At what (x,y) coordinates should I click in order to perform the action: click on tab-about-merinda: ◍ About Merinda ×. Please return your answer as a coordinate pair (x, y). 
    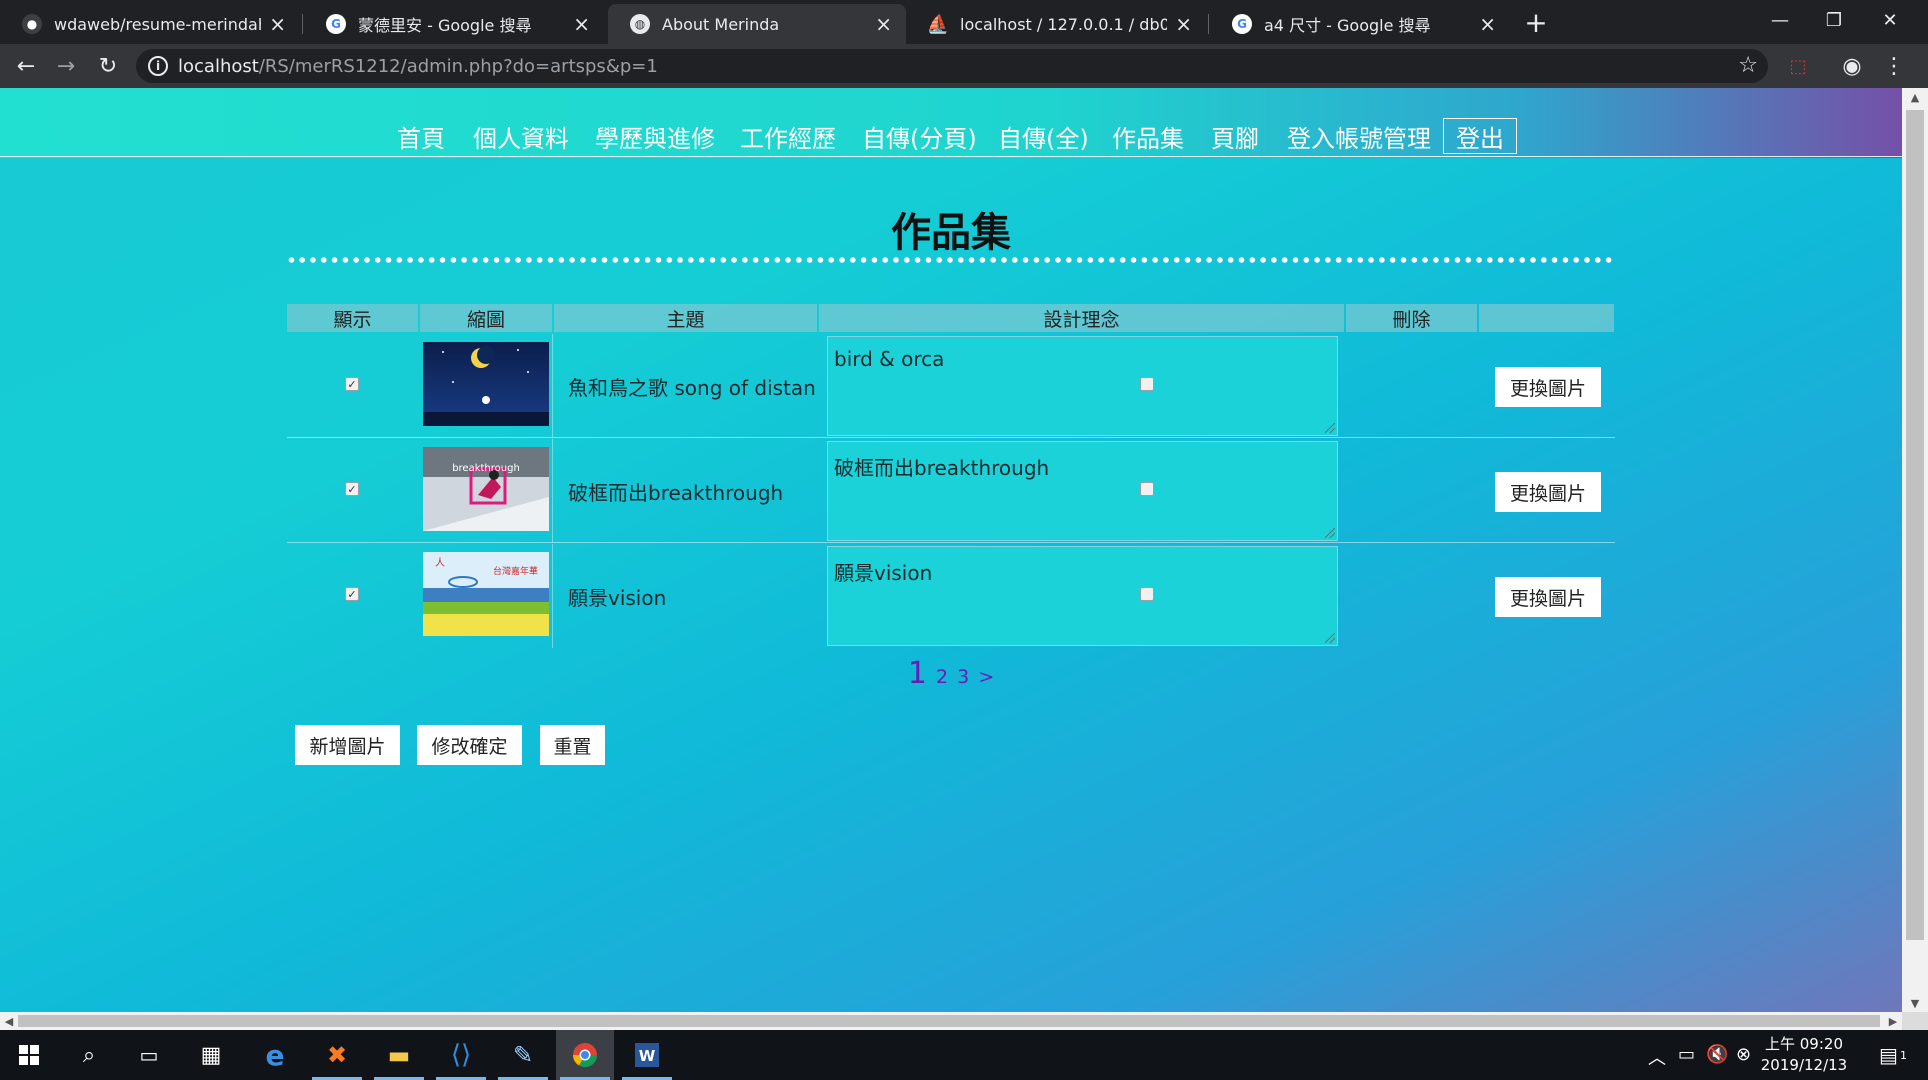
    Looking at the image, I should click on (757, 24).